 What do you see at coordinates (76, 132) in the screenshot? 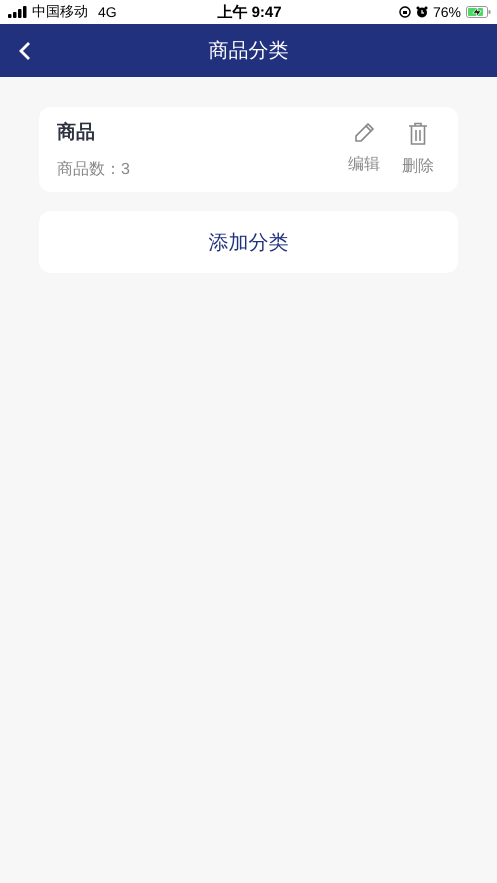
I see `category-name: 商品` at bounding box center [76, 132].